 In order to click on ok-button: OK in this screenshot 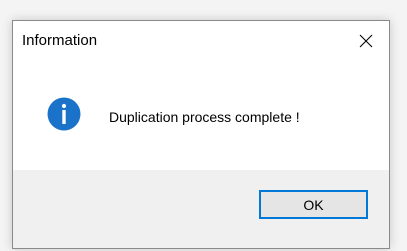, I will do `click(313, 204)`.